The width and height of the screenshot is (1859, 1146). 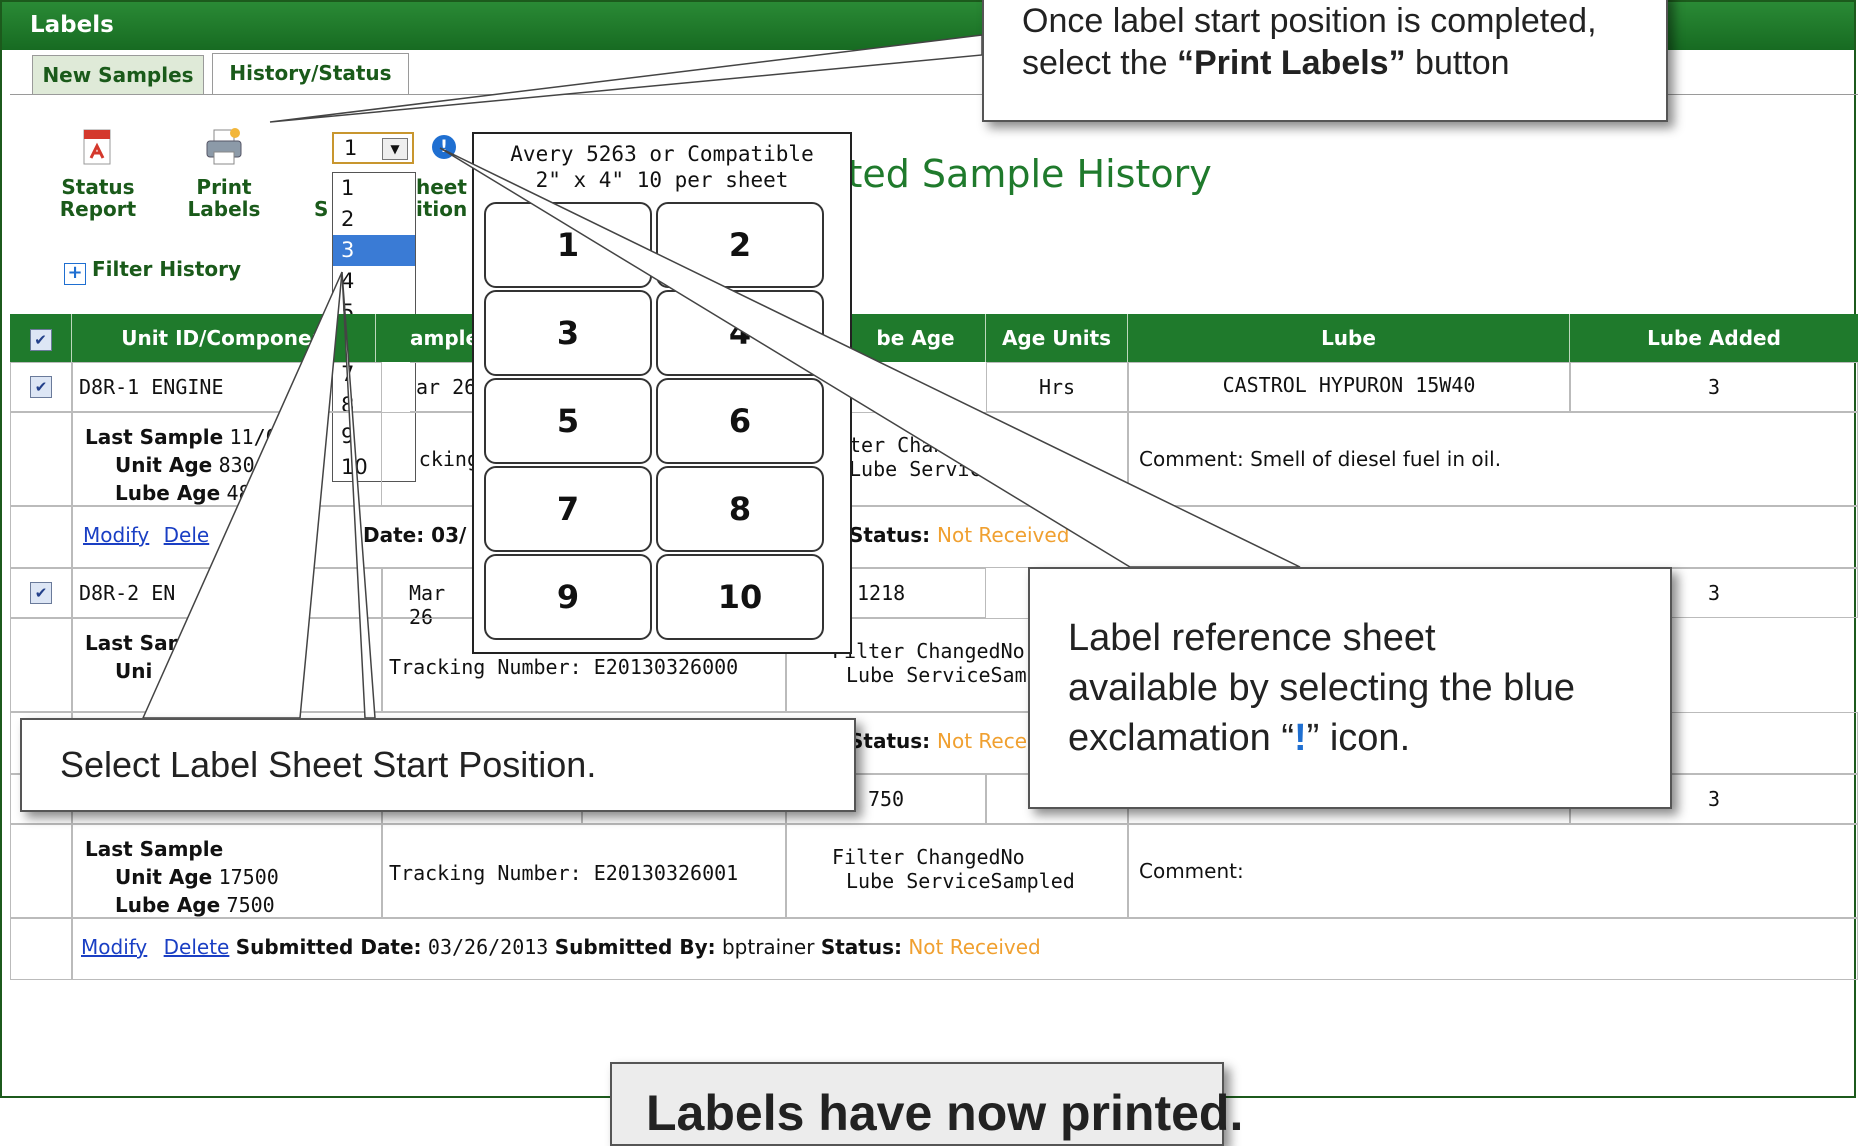 I want to click on ref-callout-pre: exclamation “, so click(x=1181, y=738).